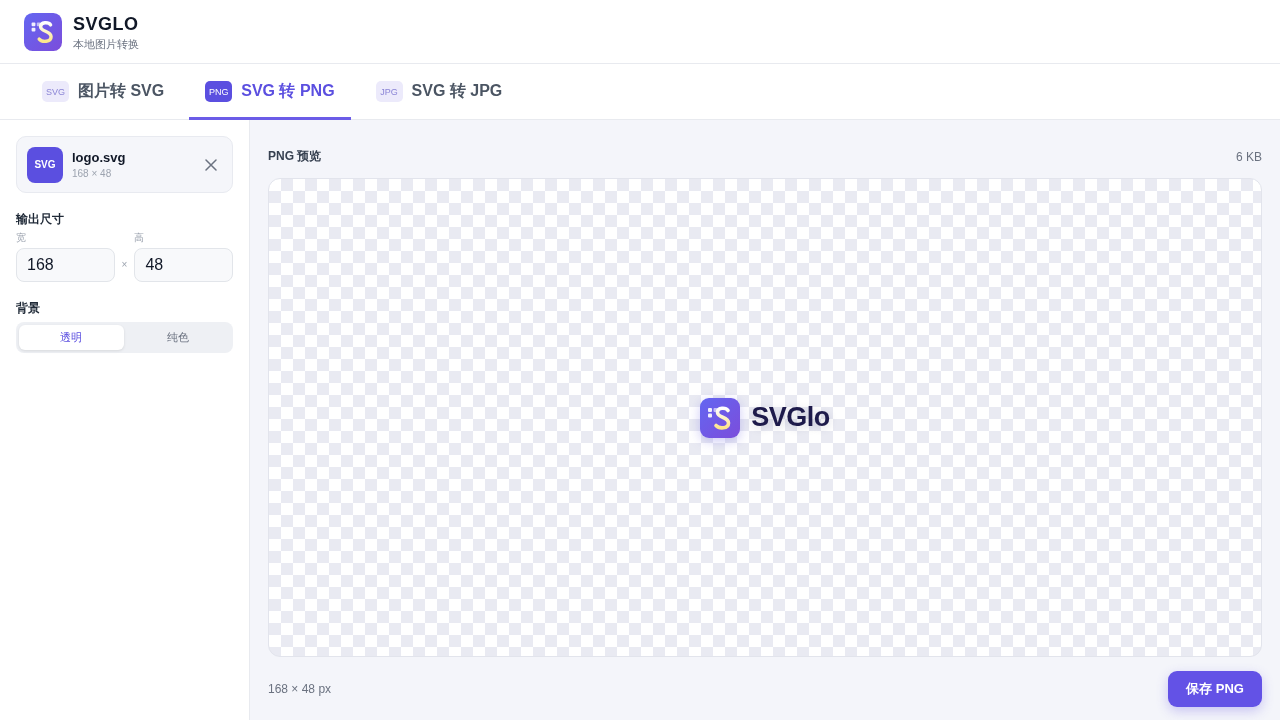 The width and height of the screenshot is (1280, 720). I want to click on app-logo-icon, so click(43, 31).